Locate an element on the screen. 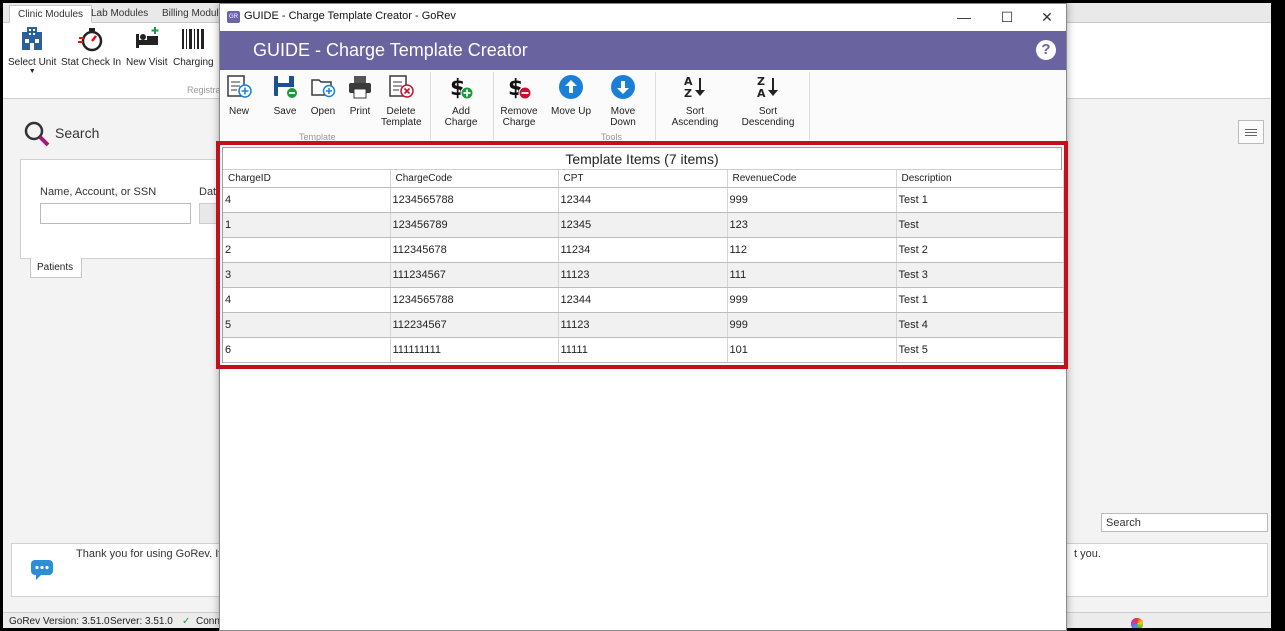  hamburger-line is located at coordinates (1251, 132).